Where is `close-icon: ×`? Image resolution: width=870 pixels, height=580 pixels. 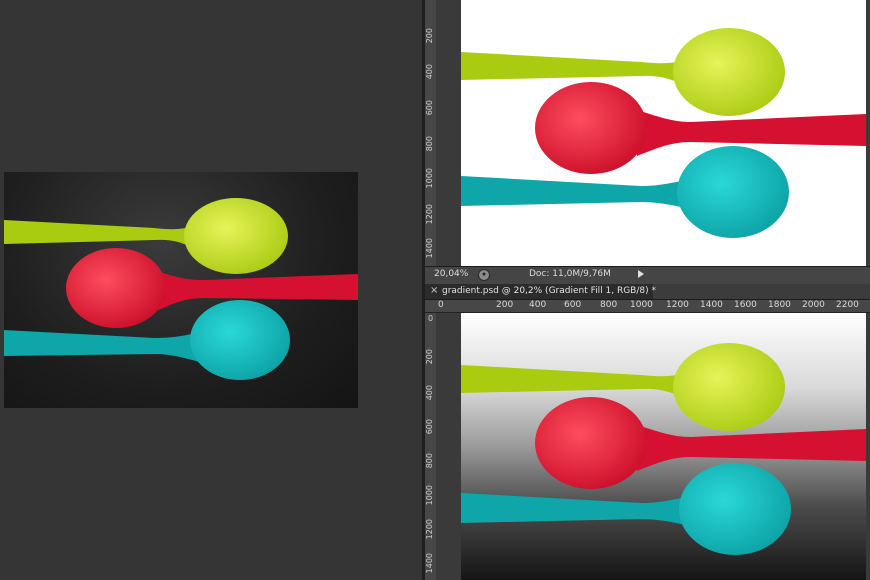
close-icon: × is located at coordinates (434, 290).